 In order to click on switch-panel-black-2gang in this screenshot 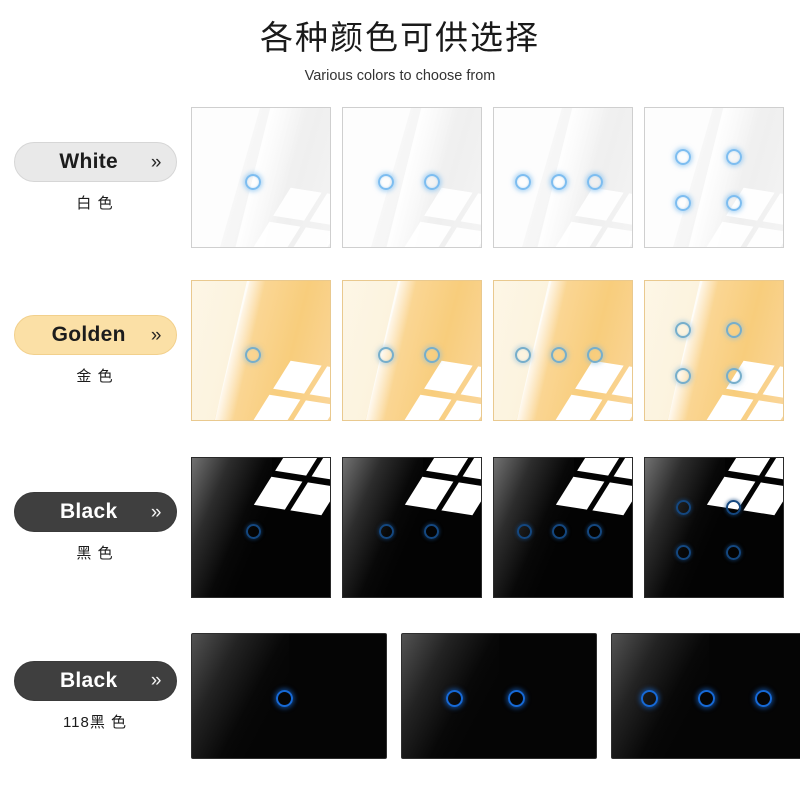, I will do `click(412, 527)`.